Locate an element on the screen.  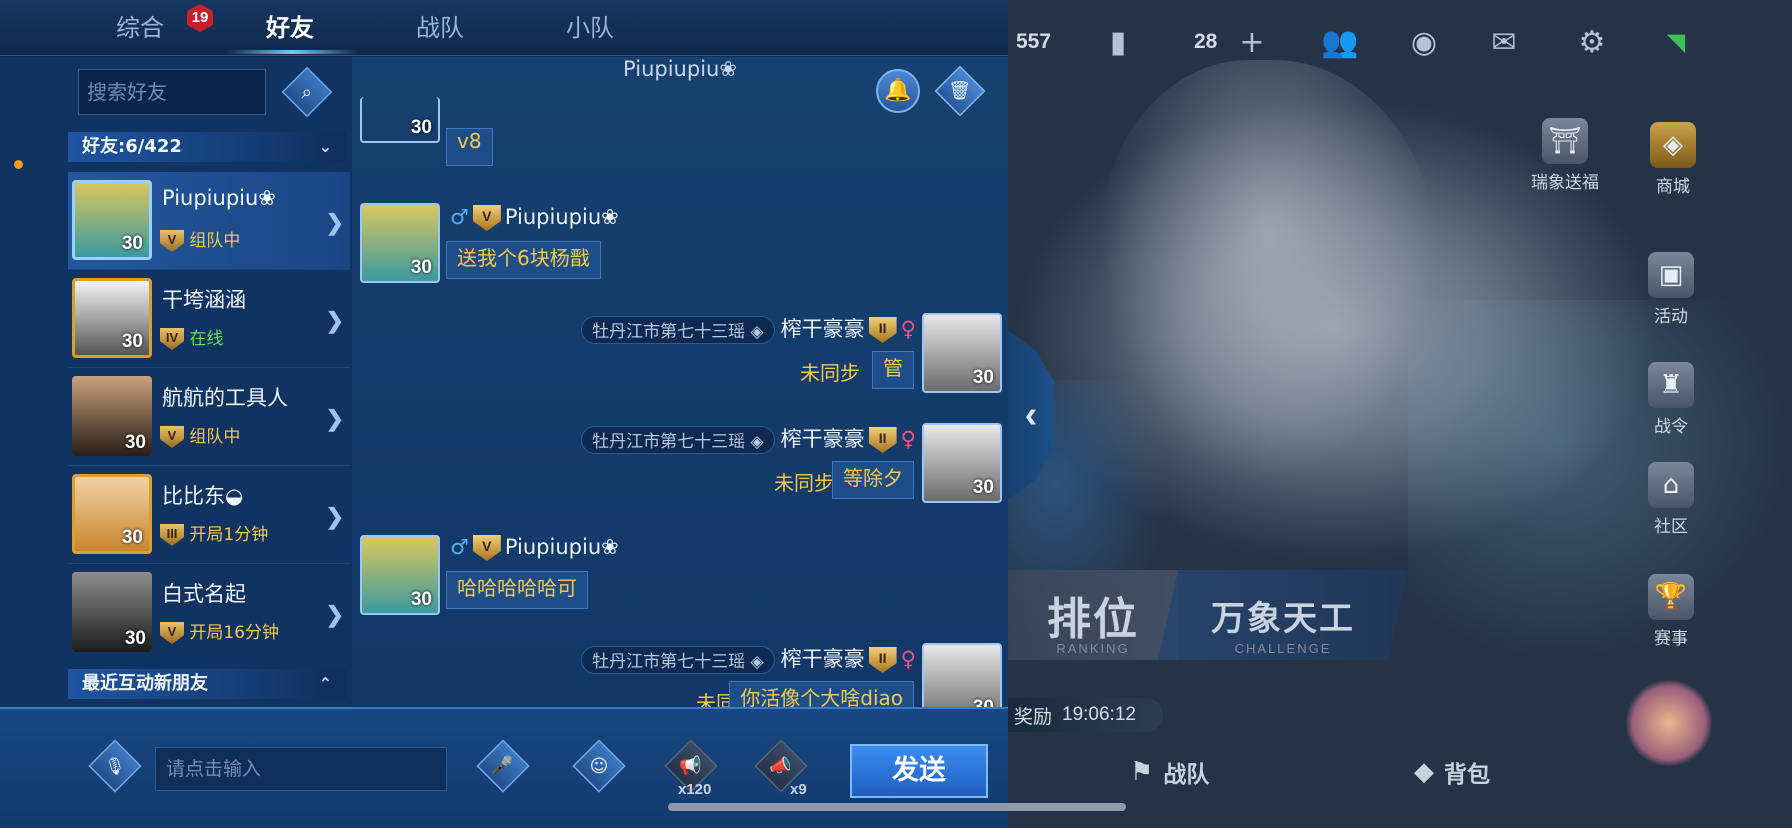
battle-pass-icon: ♜ is located at coordinates (1671, 385).